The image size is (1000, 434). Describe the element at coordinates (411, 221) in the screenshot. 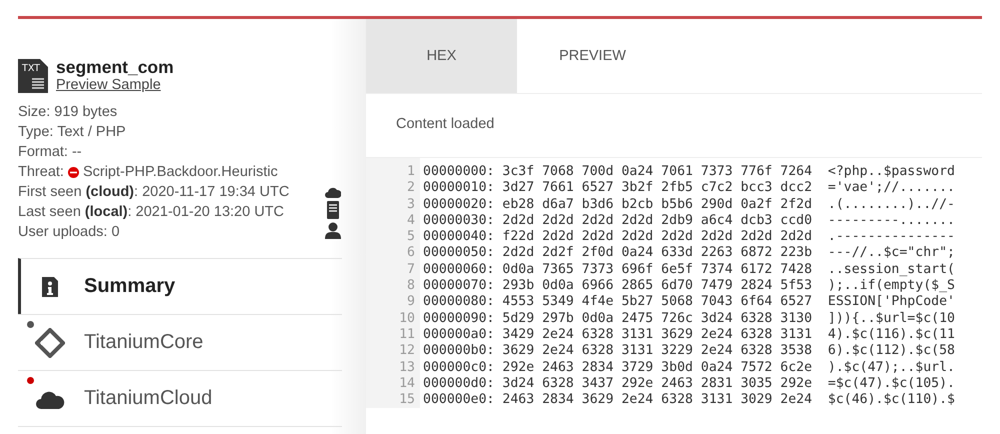

I see `line-number: 4` at that location.